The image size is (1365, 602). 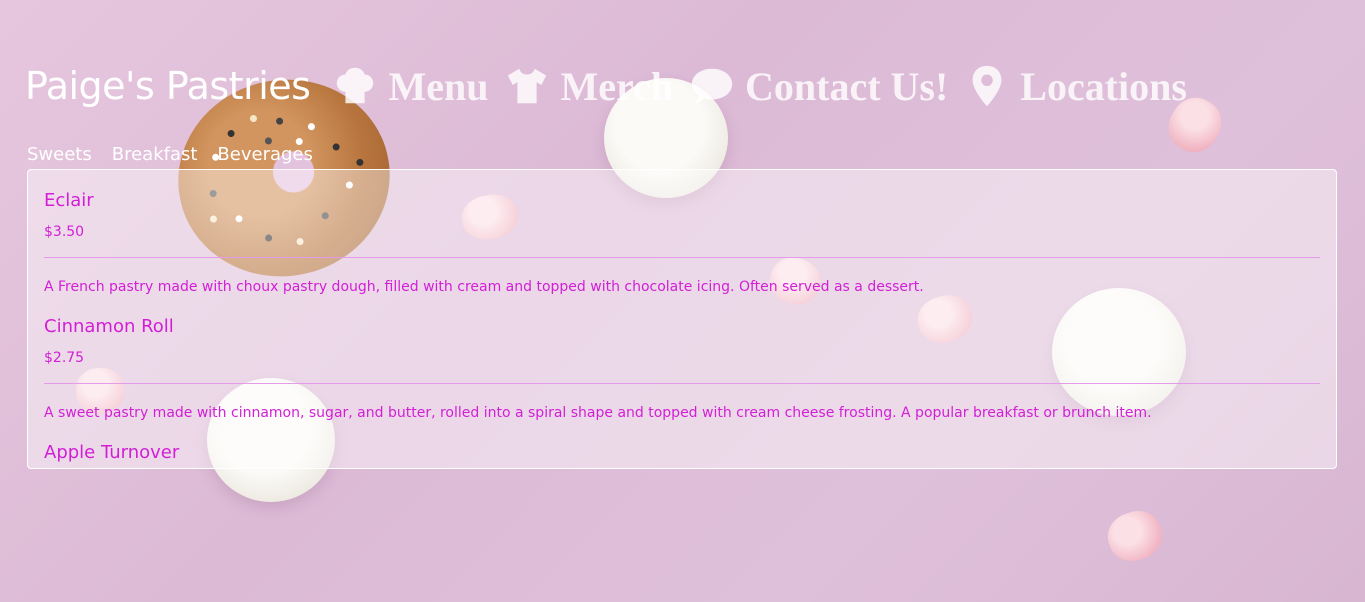 What do you see at coordinates (438, 86) in the screenshot?
I see `nav-menu-label: Menu` at bounding box center [438, 86].